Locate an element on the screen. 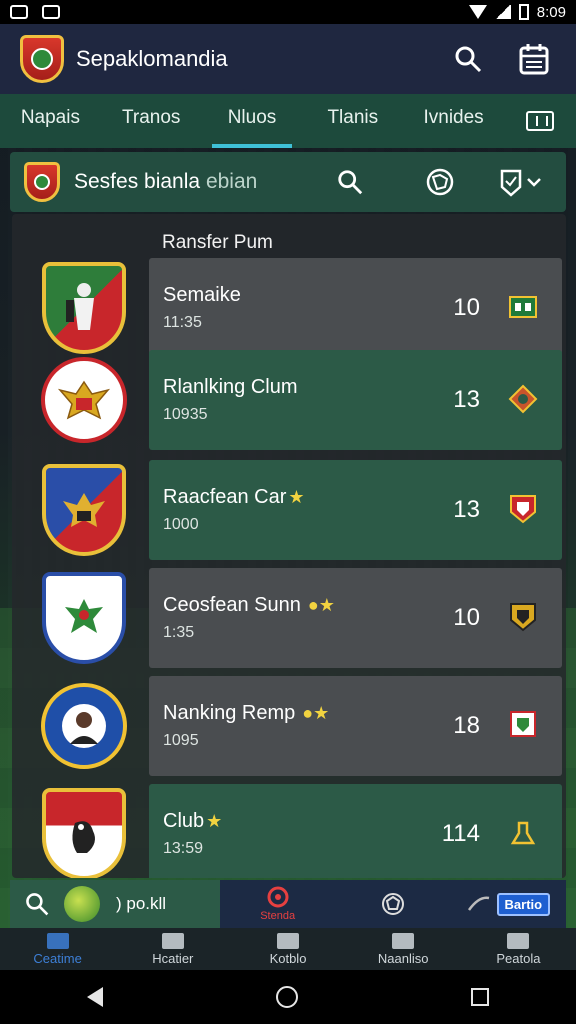  club-row: Ceosfean Sunn ●★ 1:35 10 is located at coordinates (289, 618).